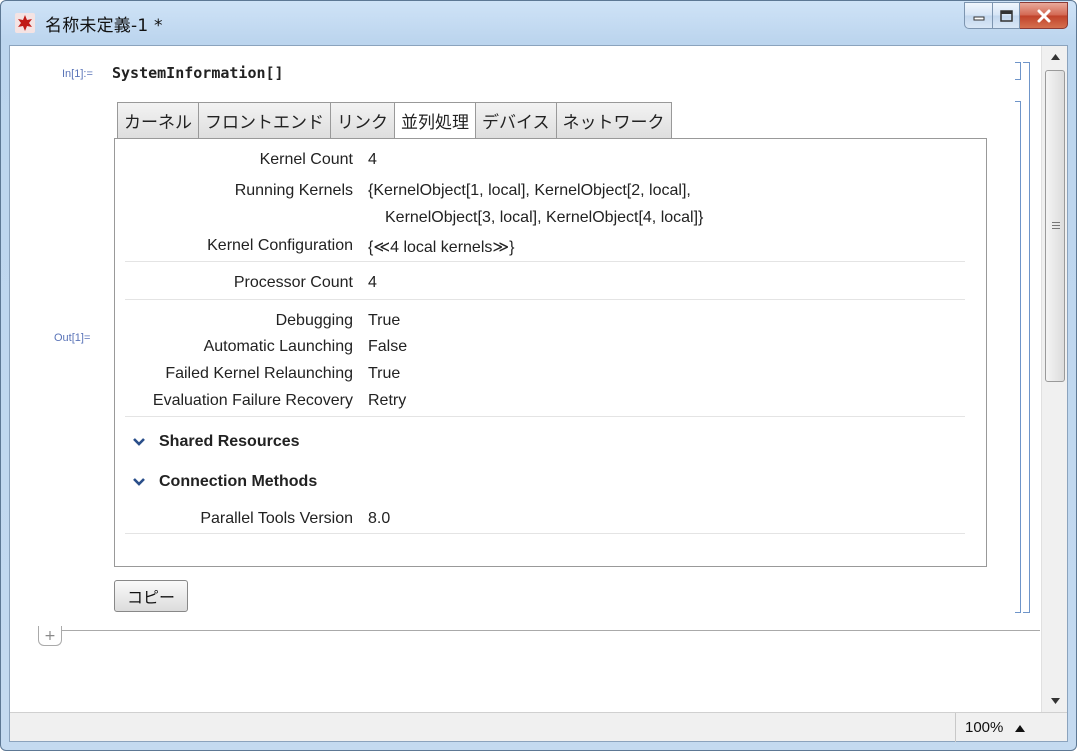 The width and height of the screenshot is (1077, 751). I want to click on zoom-level: 100%, so click(984, 727).